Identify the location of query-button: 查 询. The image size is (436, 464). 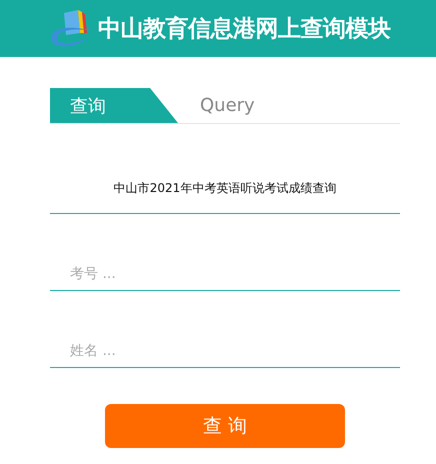
(225, 426).